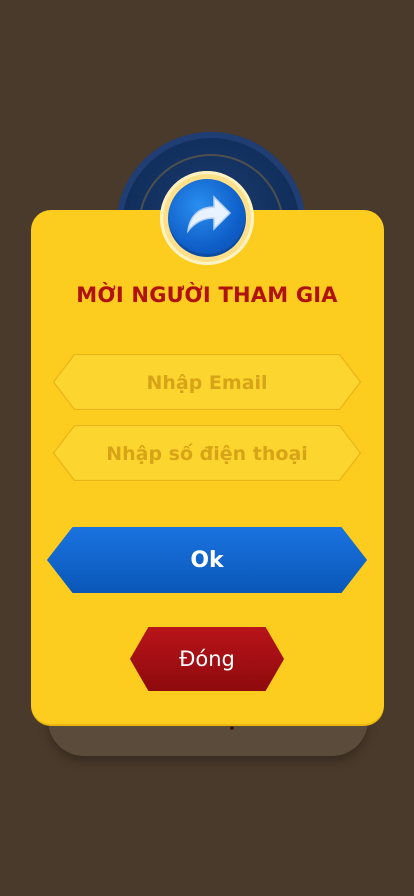 Image resolution: width=414 pixels, height=896 pixels. I want to click on close-button: Đóng, so click(207, 659).